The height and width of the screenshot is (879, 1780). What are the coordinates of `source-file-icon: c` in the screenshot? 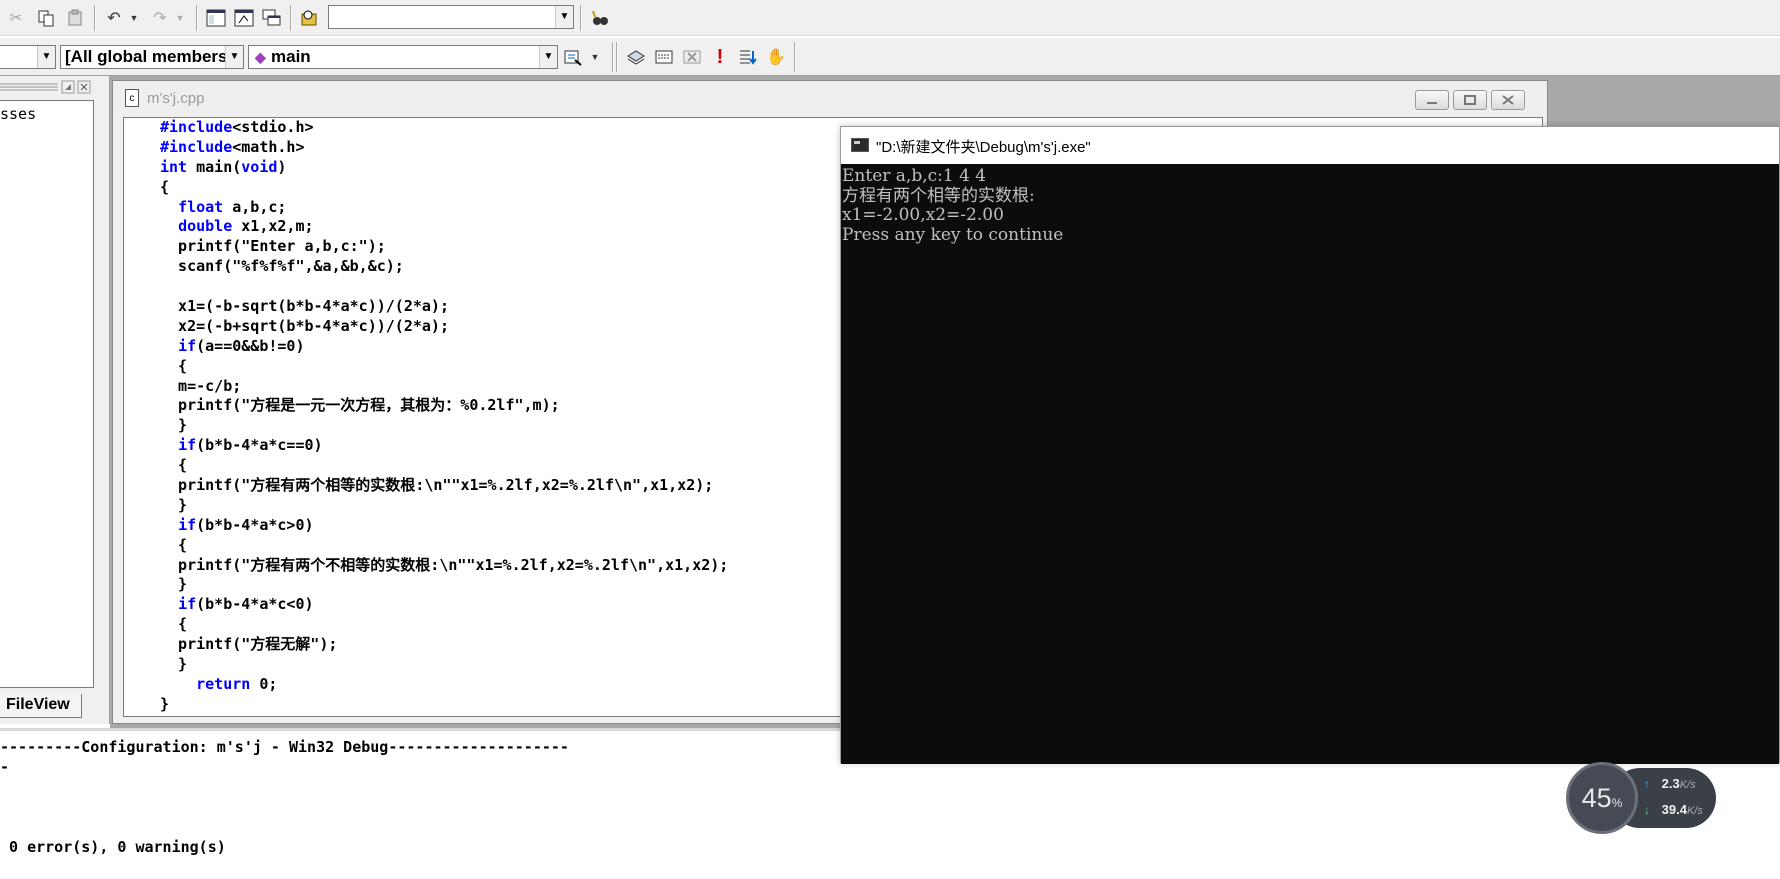 It's located at (132, 98).